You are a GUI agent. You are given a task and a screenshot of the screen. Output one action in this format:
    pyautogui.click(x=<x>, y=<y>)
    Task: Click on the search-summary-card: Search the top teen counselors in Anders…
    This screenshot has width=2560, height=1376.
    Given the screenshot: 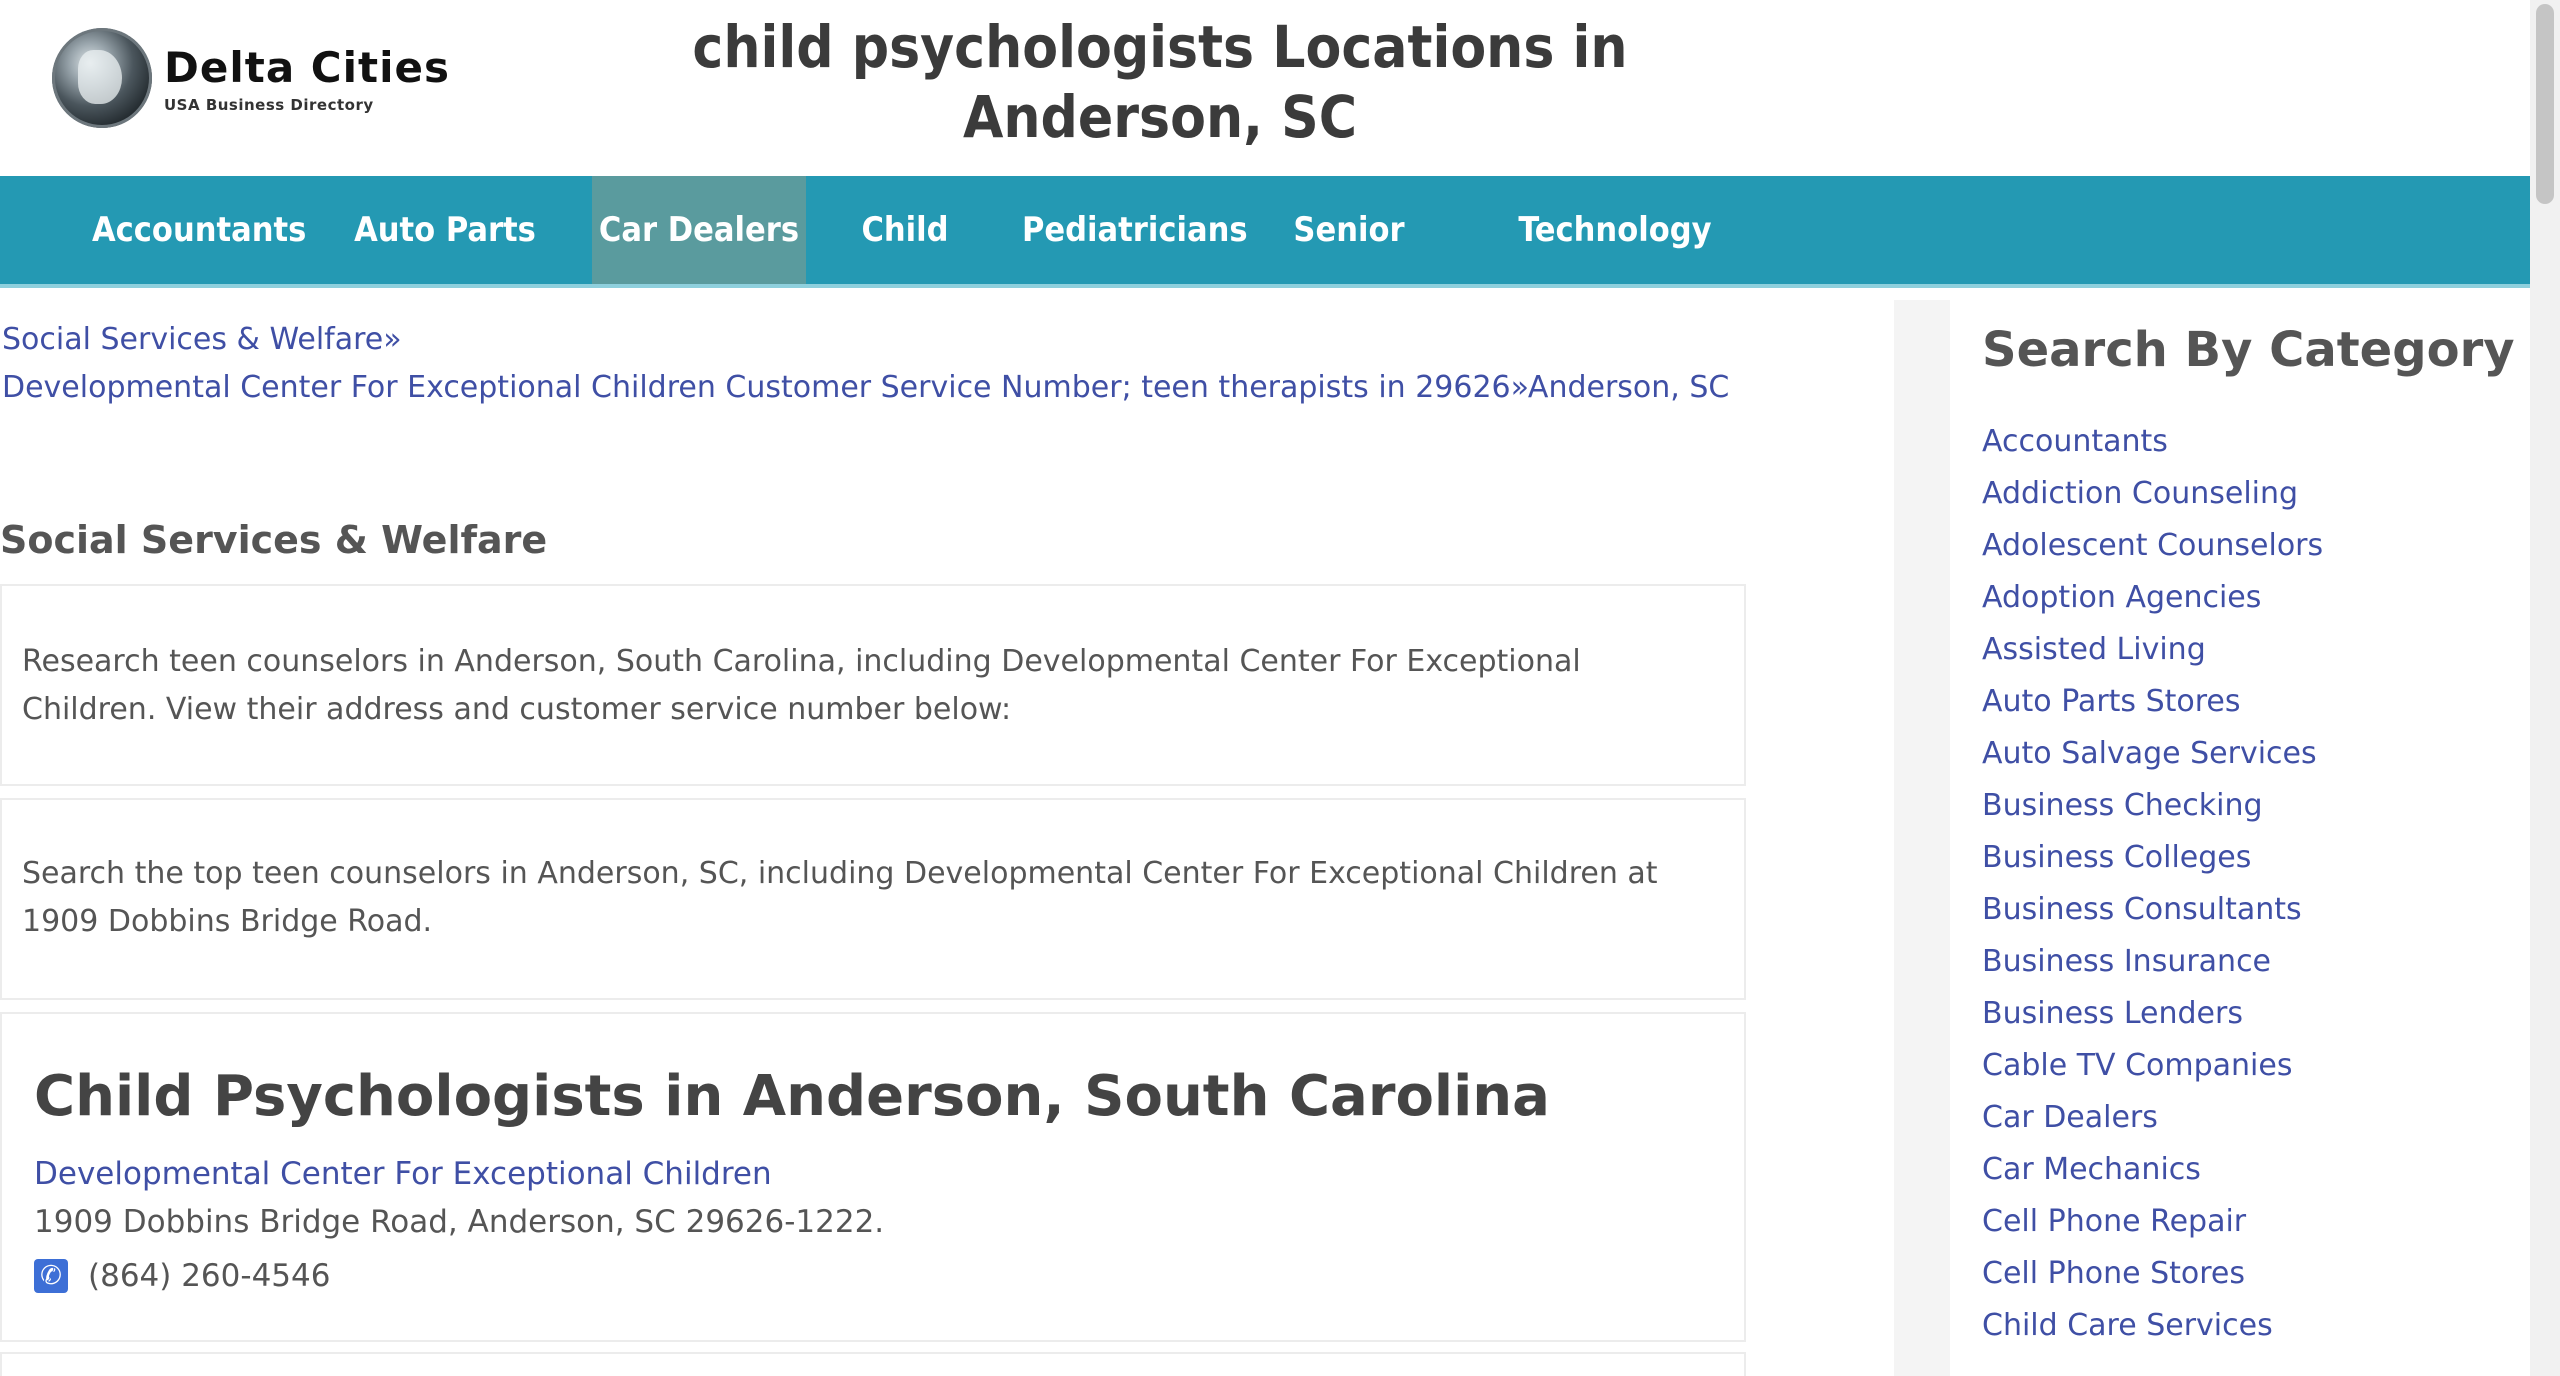 What is the action you would take?
    pyautogui.click(x=873, y=899)
    